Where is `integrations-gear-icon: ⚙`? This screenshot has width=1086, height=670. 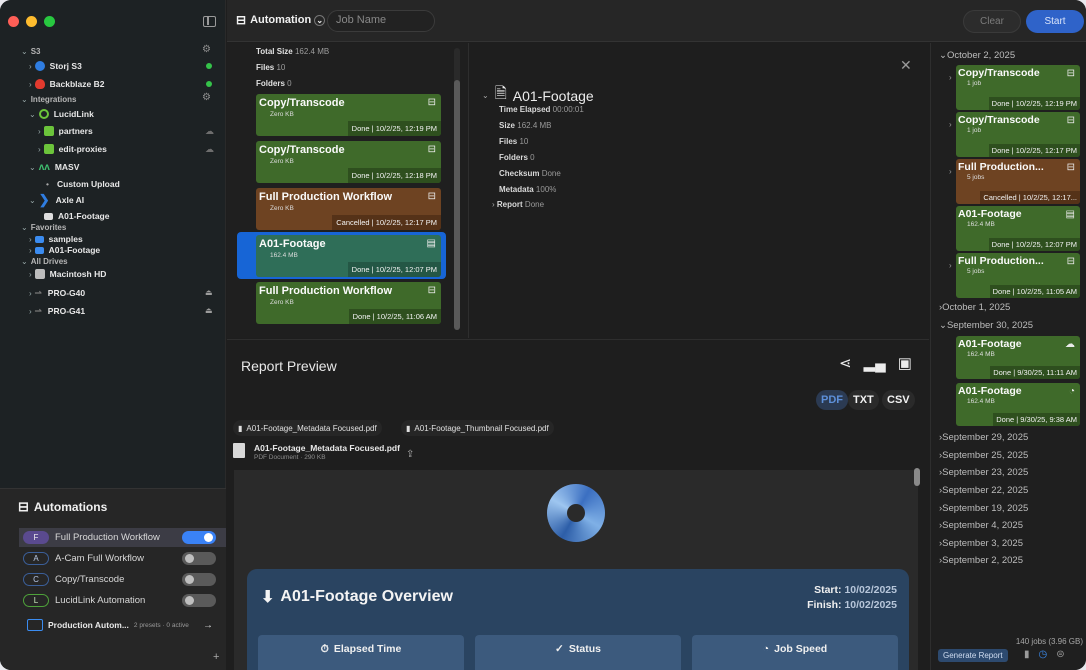
integrations-gear-icon: ⚙ is located at coordinates (206, 97).